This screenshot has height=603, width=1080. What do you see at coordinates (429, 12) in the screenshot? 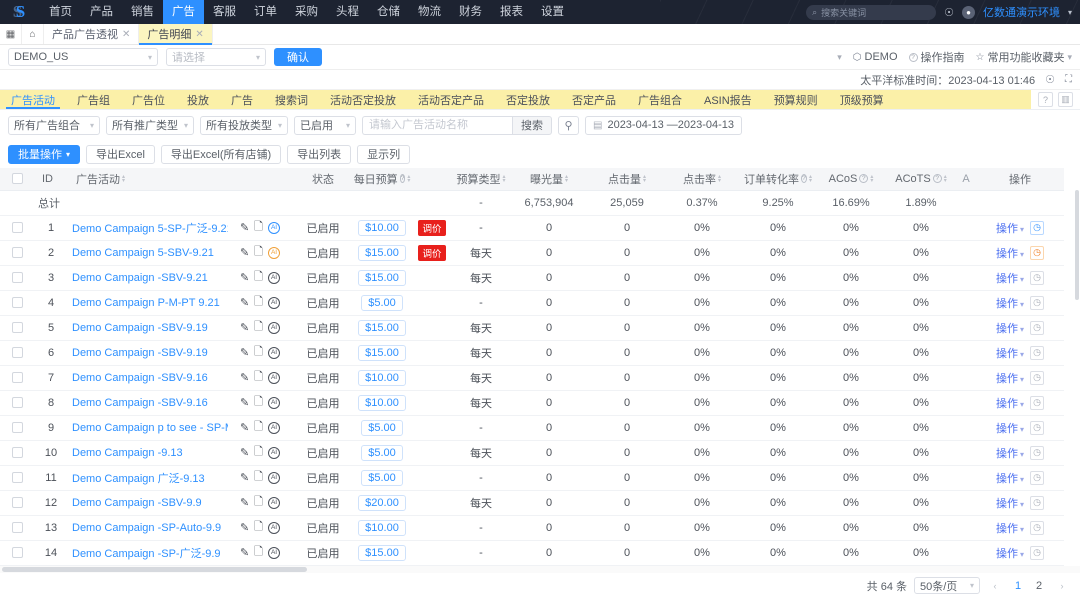
I see `nav-item-9: 物流` at bounding box center [429, 12].